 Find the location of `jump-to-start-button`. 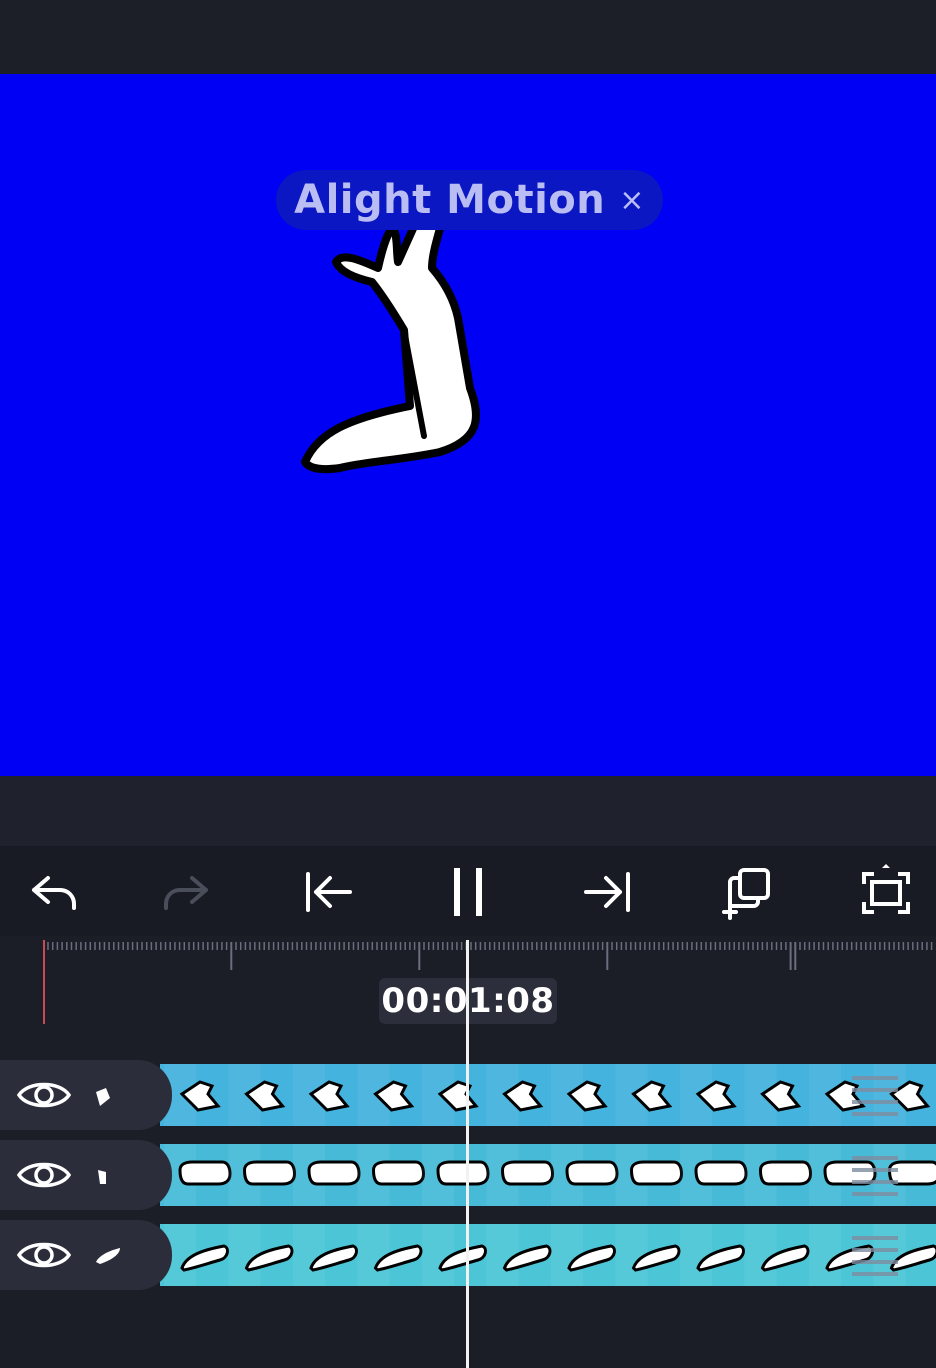

jump-to-start-button is located at coordinates (328, 892).